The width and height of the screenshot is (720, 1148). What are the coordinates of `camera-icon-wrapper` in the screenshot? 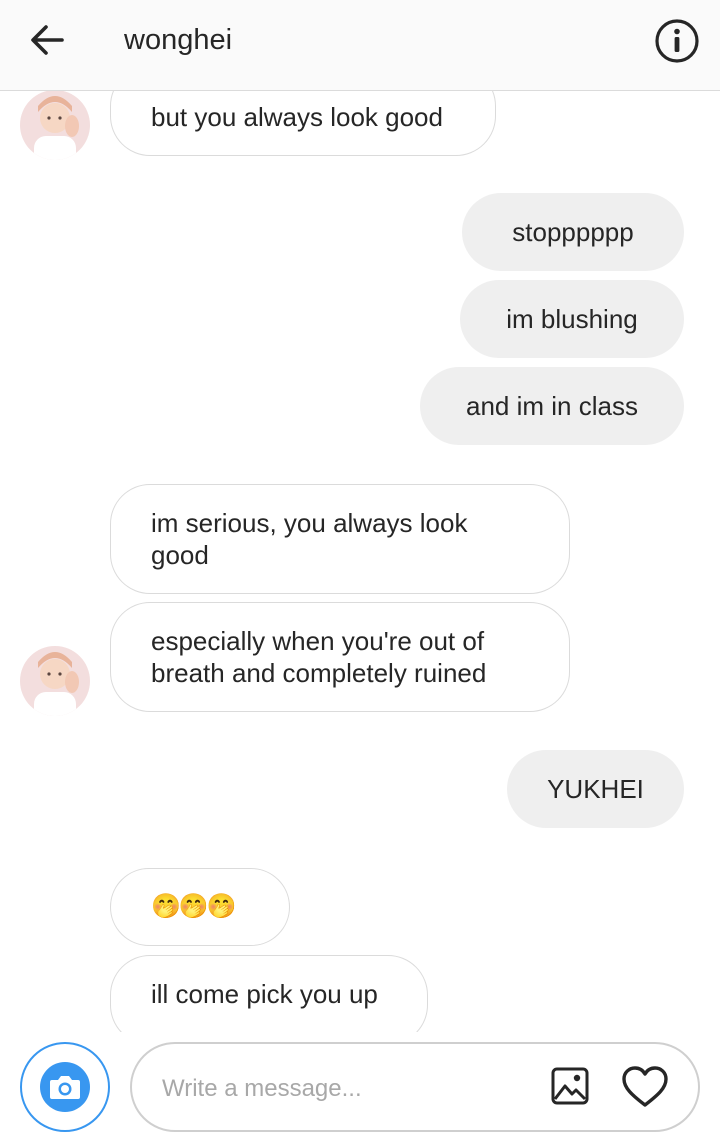 It's located at (65, 1087).